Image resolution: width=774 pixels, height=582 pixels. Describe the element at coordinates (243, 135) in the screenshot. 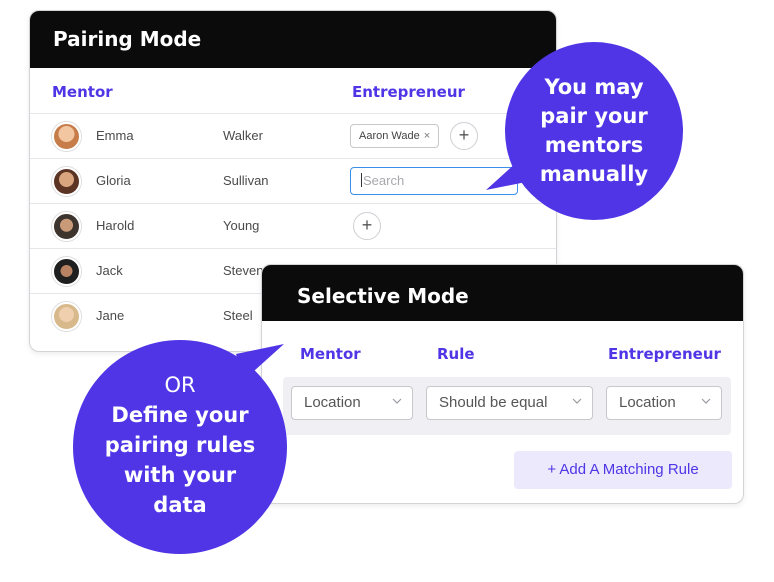

I see `mentor-last-name: Walker` at that location.